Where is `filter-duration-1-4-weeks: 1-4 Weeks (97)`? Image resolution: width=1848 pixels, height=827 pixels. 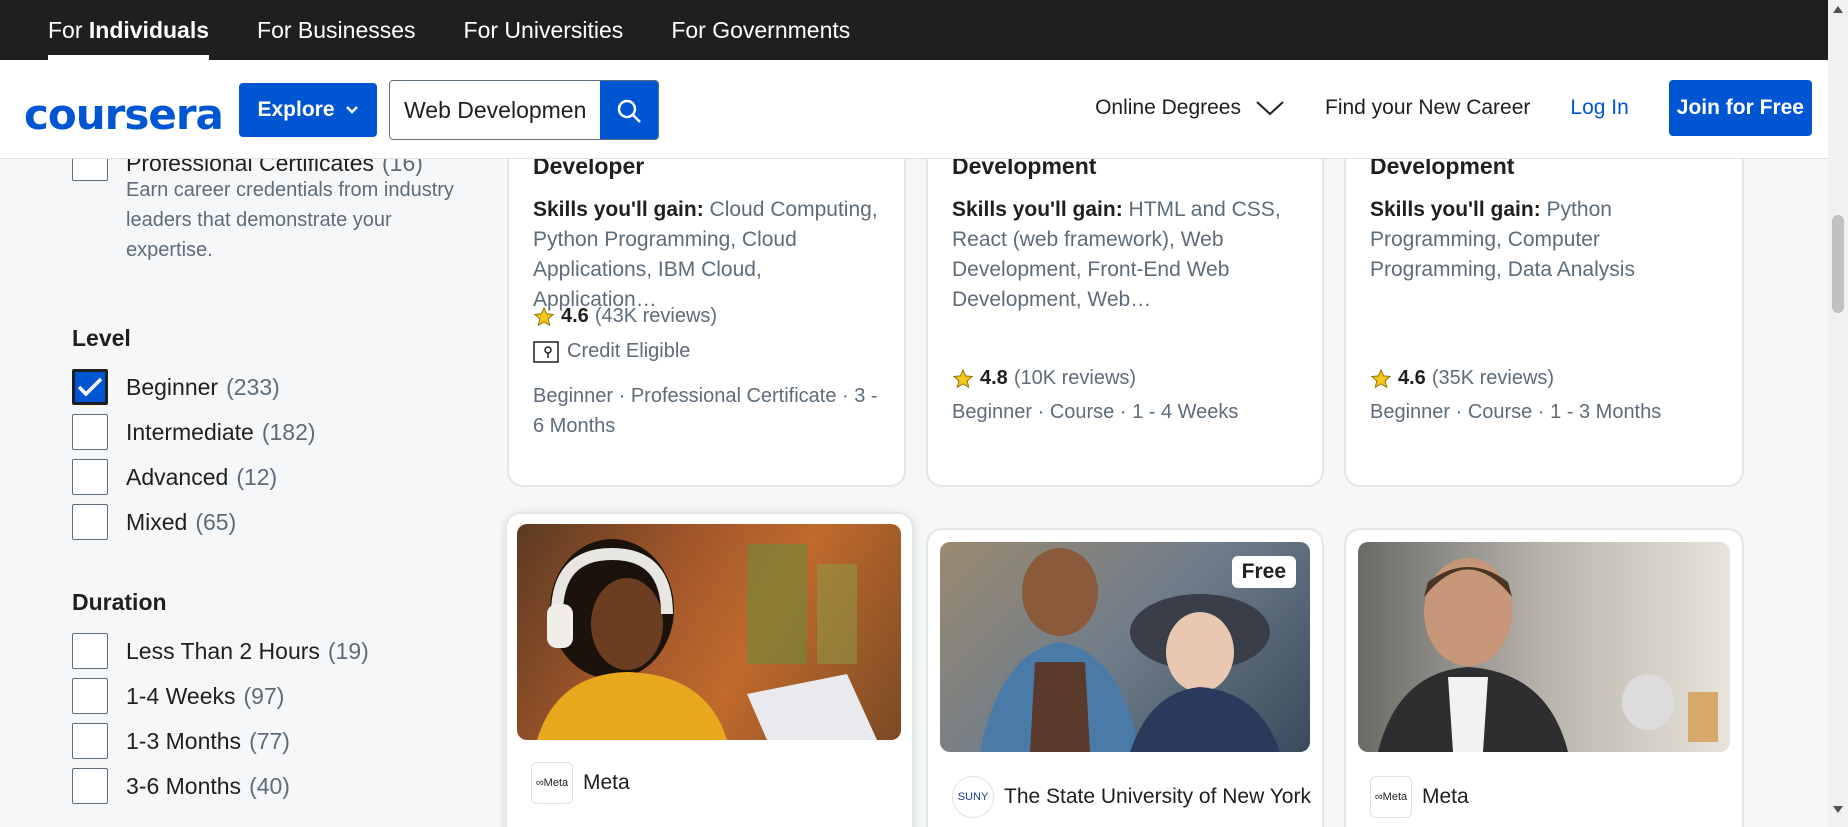 filter-duration-1-4-weeks: 1-4 Weeks (97) is located at coordinates (178, 696).